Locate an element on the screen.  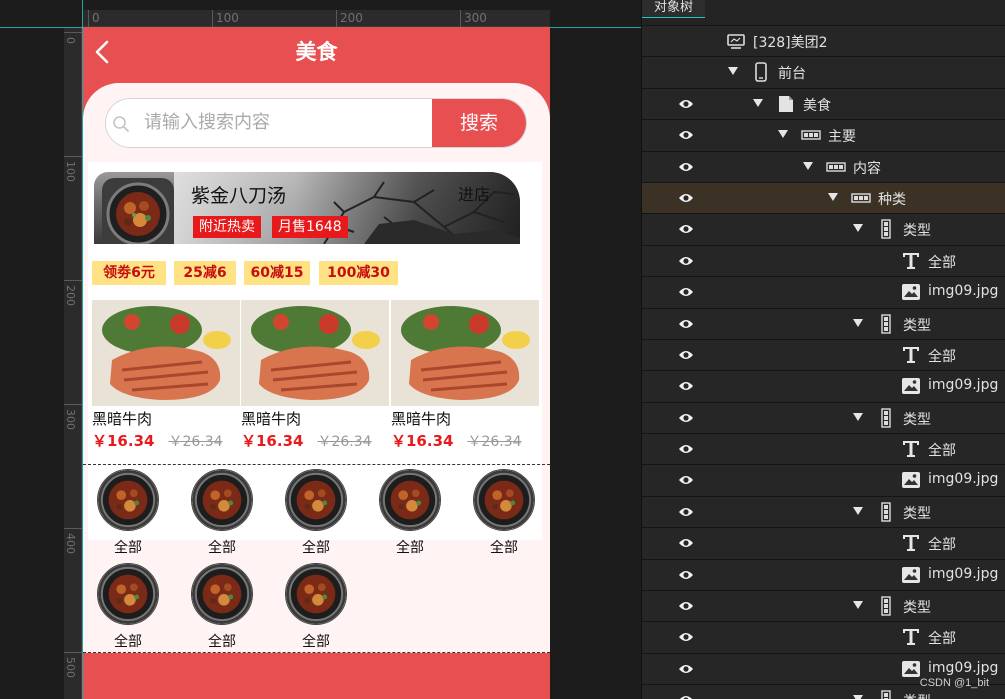
tree-node: 前台 is located at coordinates (823, 73).